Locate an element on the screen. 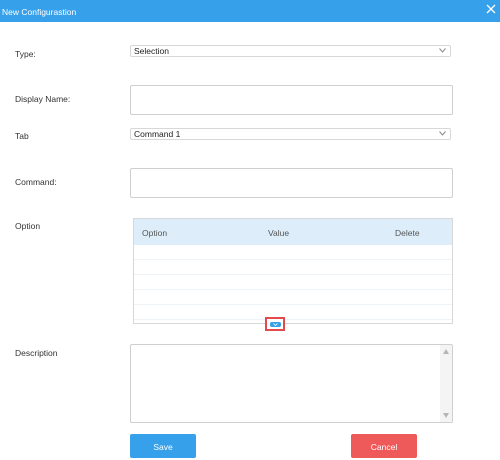 This screenshot has width=500, height=460. description-textarea is located at coordinates (291, 383).